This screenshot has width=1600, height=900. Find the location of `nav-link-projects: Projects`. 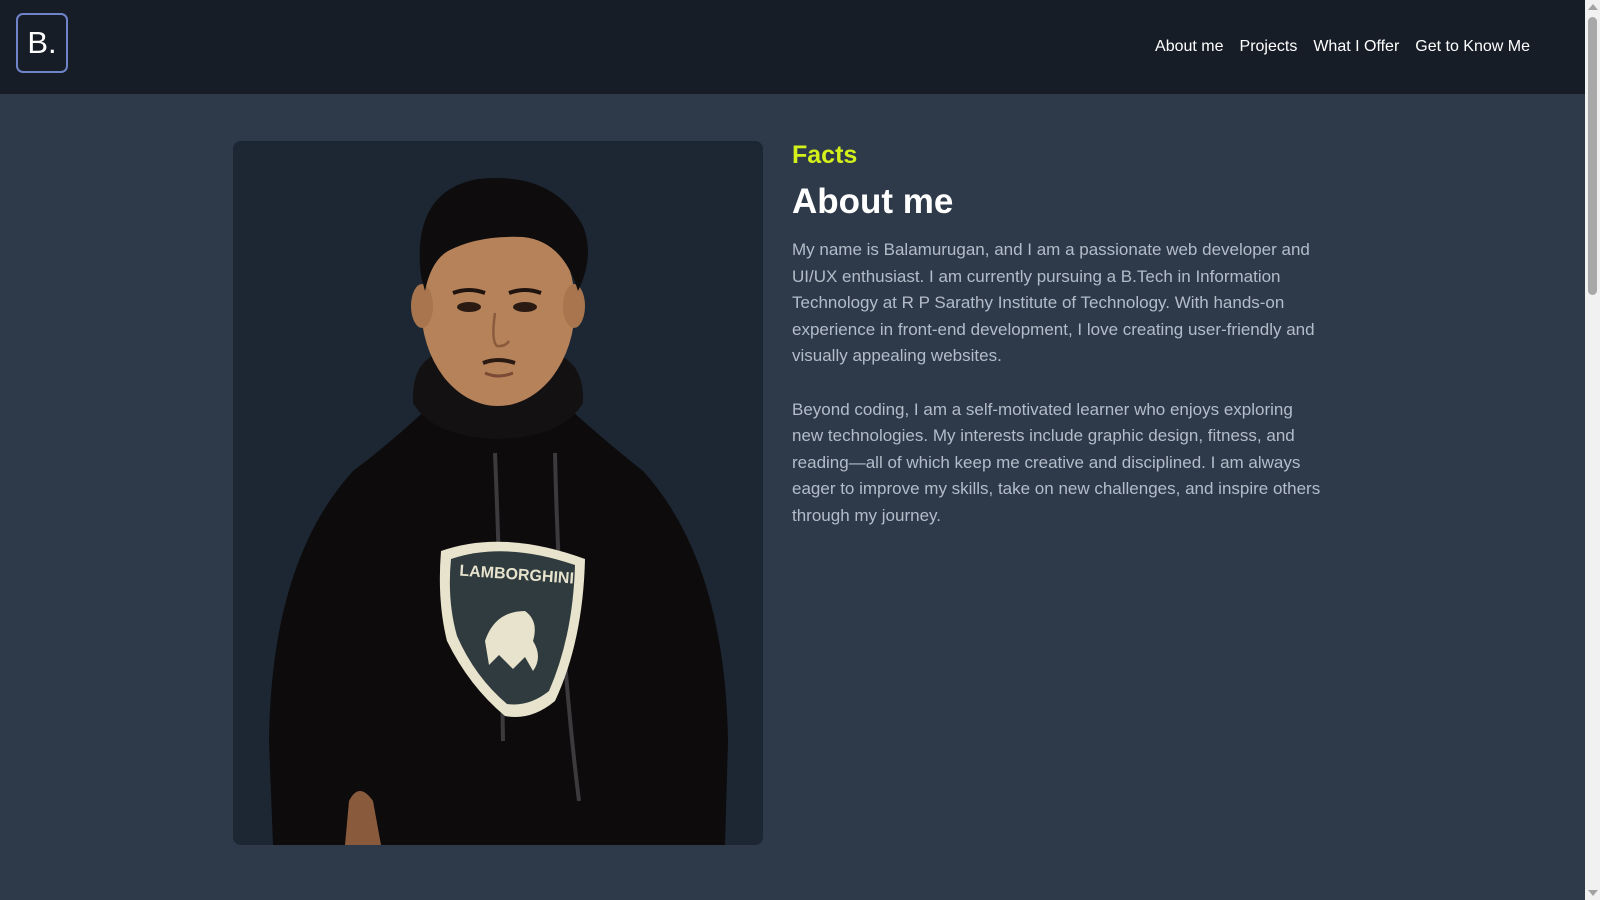

nav-link-projects: Projects is located at coordinates (1269, 47).